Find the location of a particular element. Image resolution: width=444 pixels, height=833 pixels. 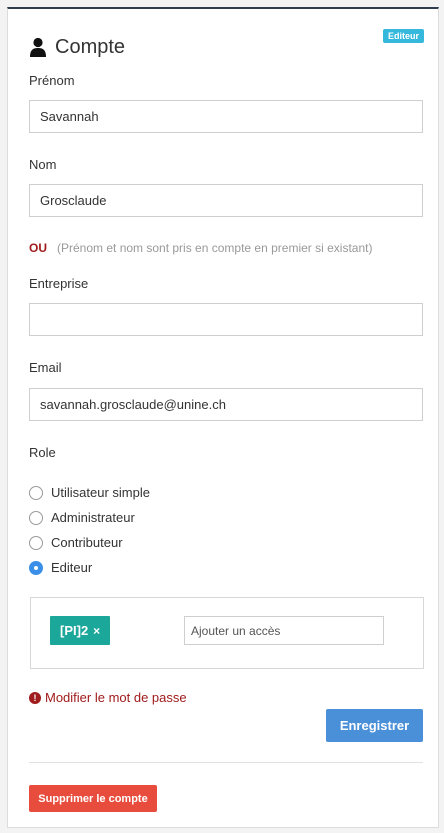

last-name-field is located at coordinates (226, 200).